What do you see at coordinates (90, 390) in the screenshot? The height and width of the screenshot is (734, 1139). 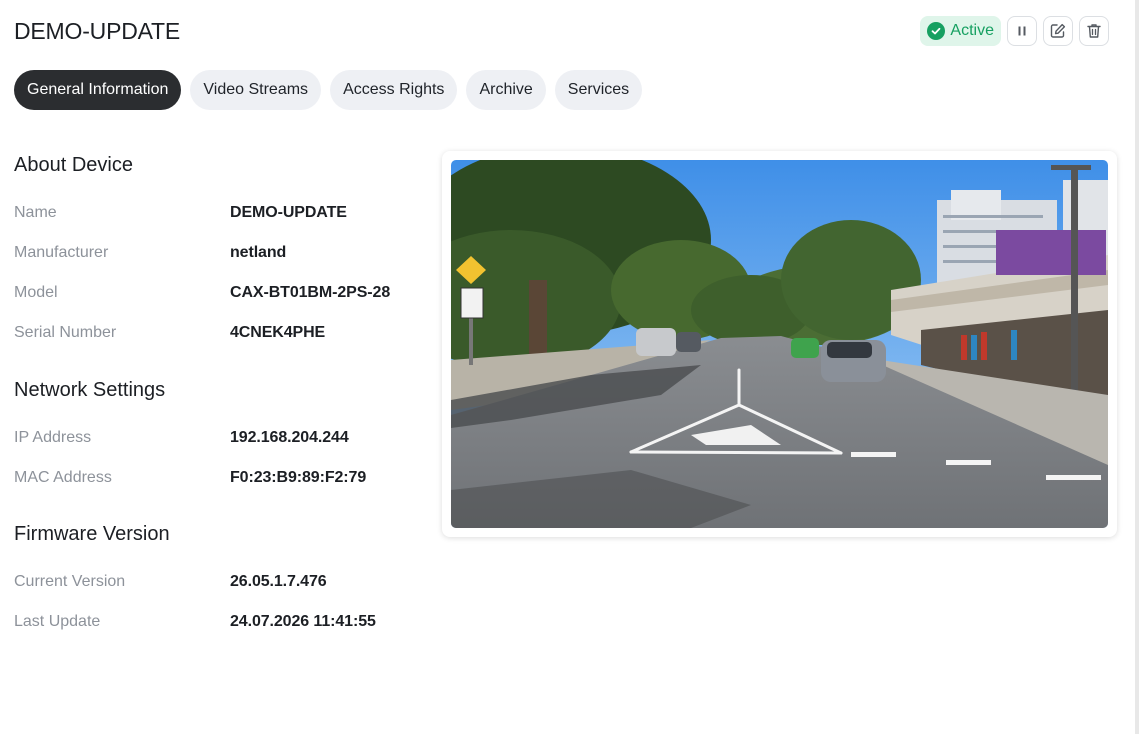 I see `section-title-network: Network Settings` at bounding box center [90, 390].